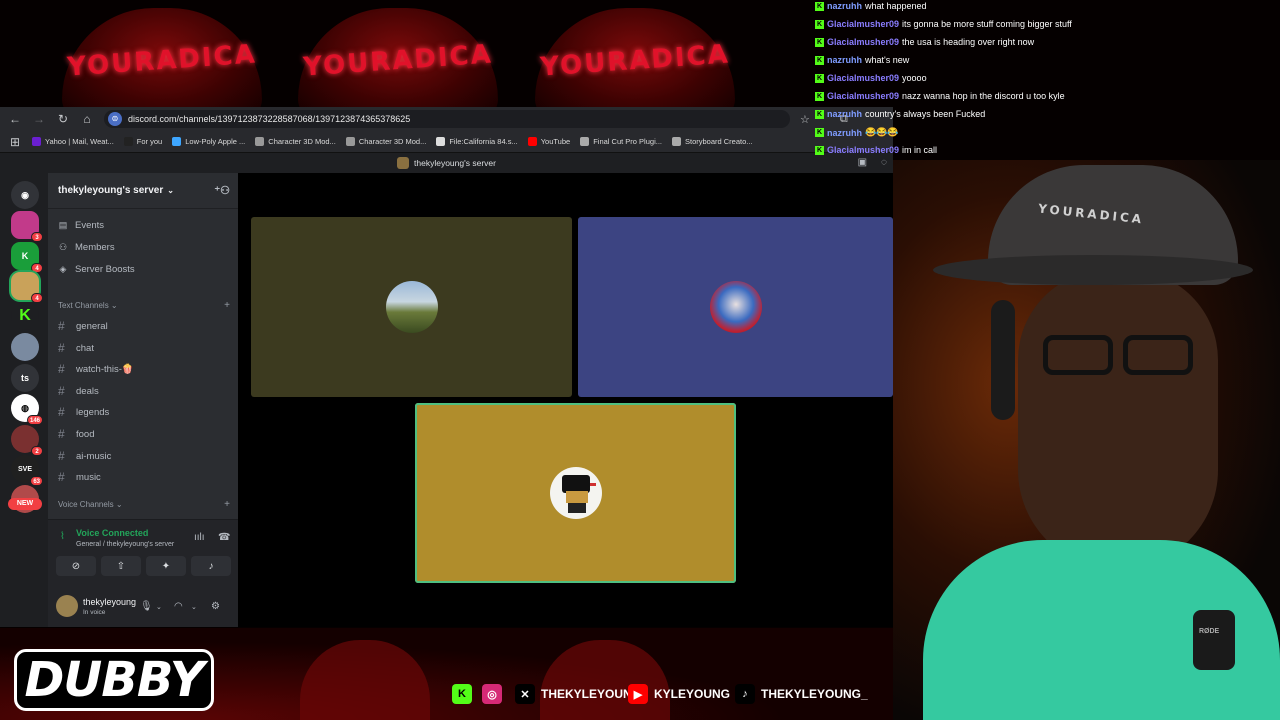 Image resolution: width=1280 pixels, height=720 pixels. I want to click on headphones-icon: ◠, so click(178, 606).